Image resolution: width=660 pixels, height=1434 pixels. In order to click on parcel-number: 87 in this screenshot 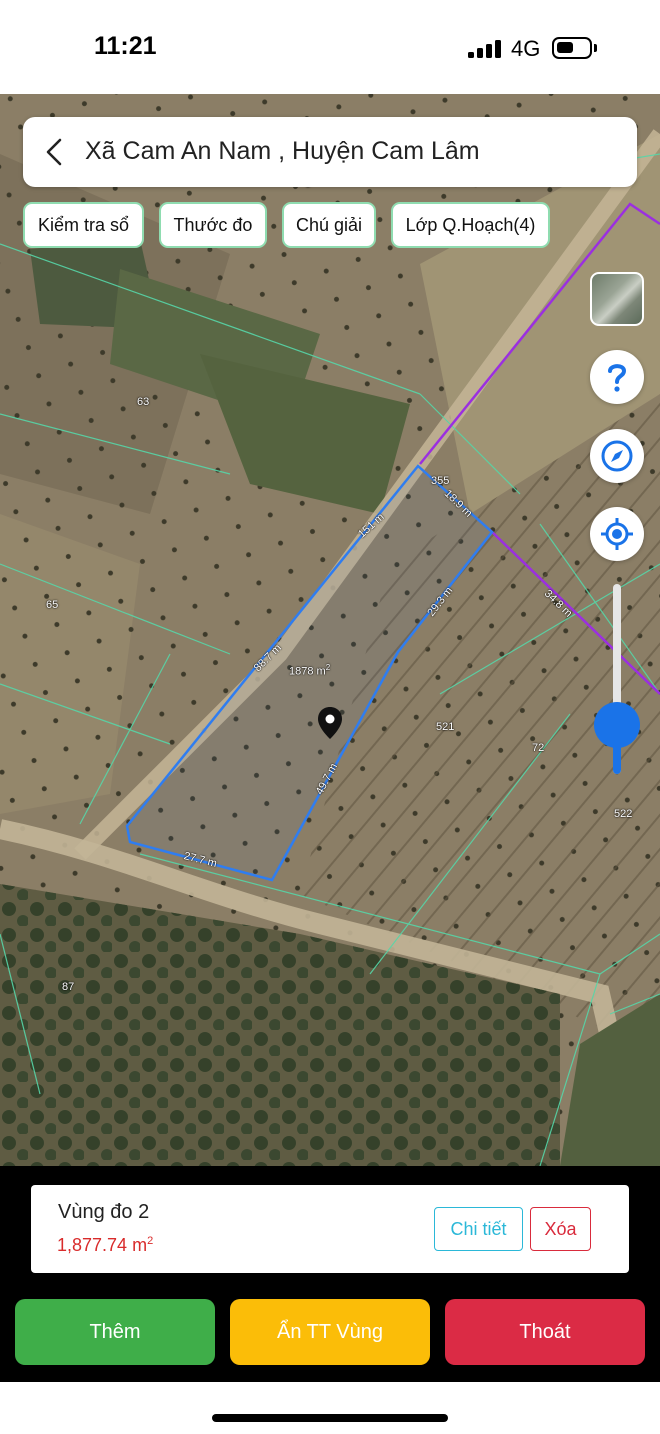, I will do `click(68, 987)`.